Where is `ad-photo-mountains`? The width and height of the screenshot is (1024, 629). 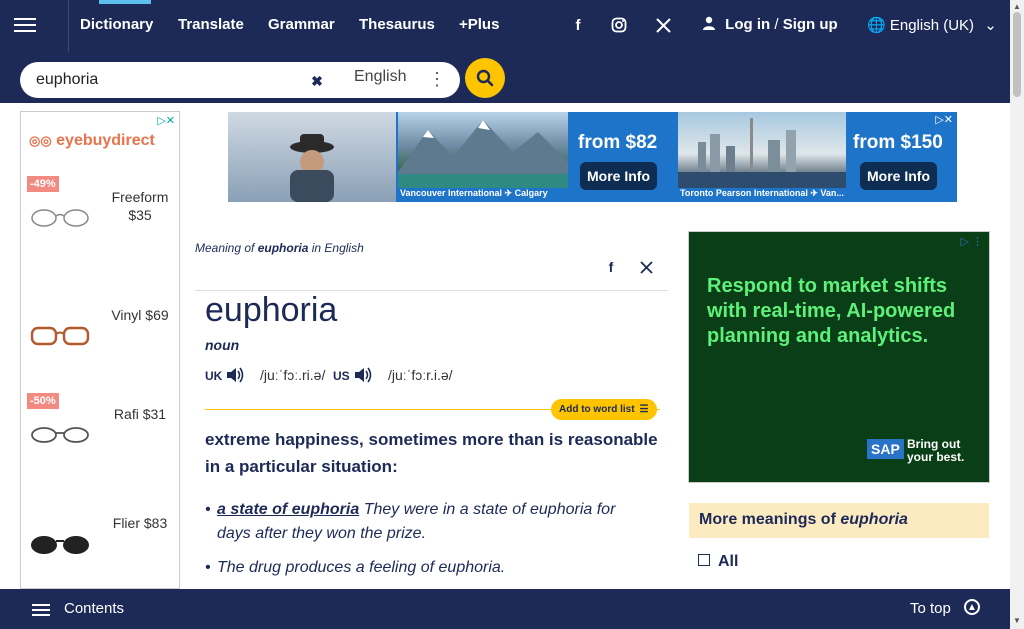
ad-photo-mountains is located at coordinates (483, 150).